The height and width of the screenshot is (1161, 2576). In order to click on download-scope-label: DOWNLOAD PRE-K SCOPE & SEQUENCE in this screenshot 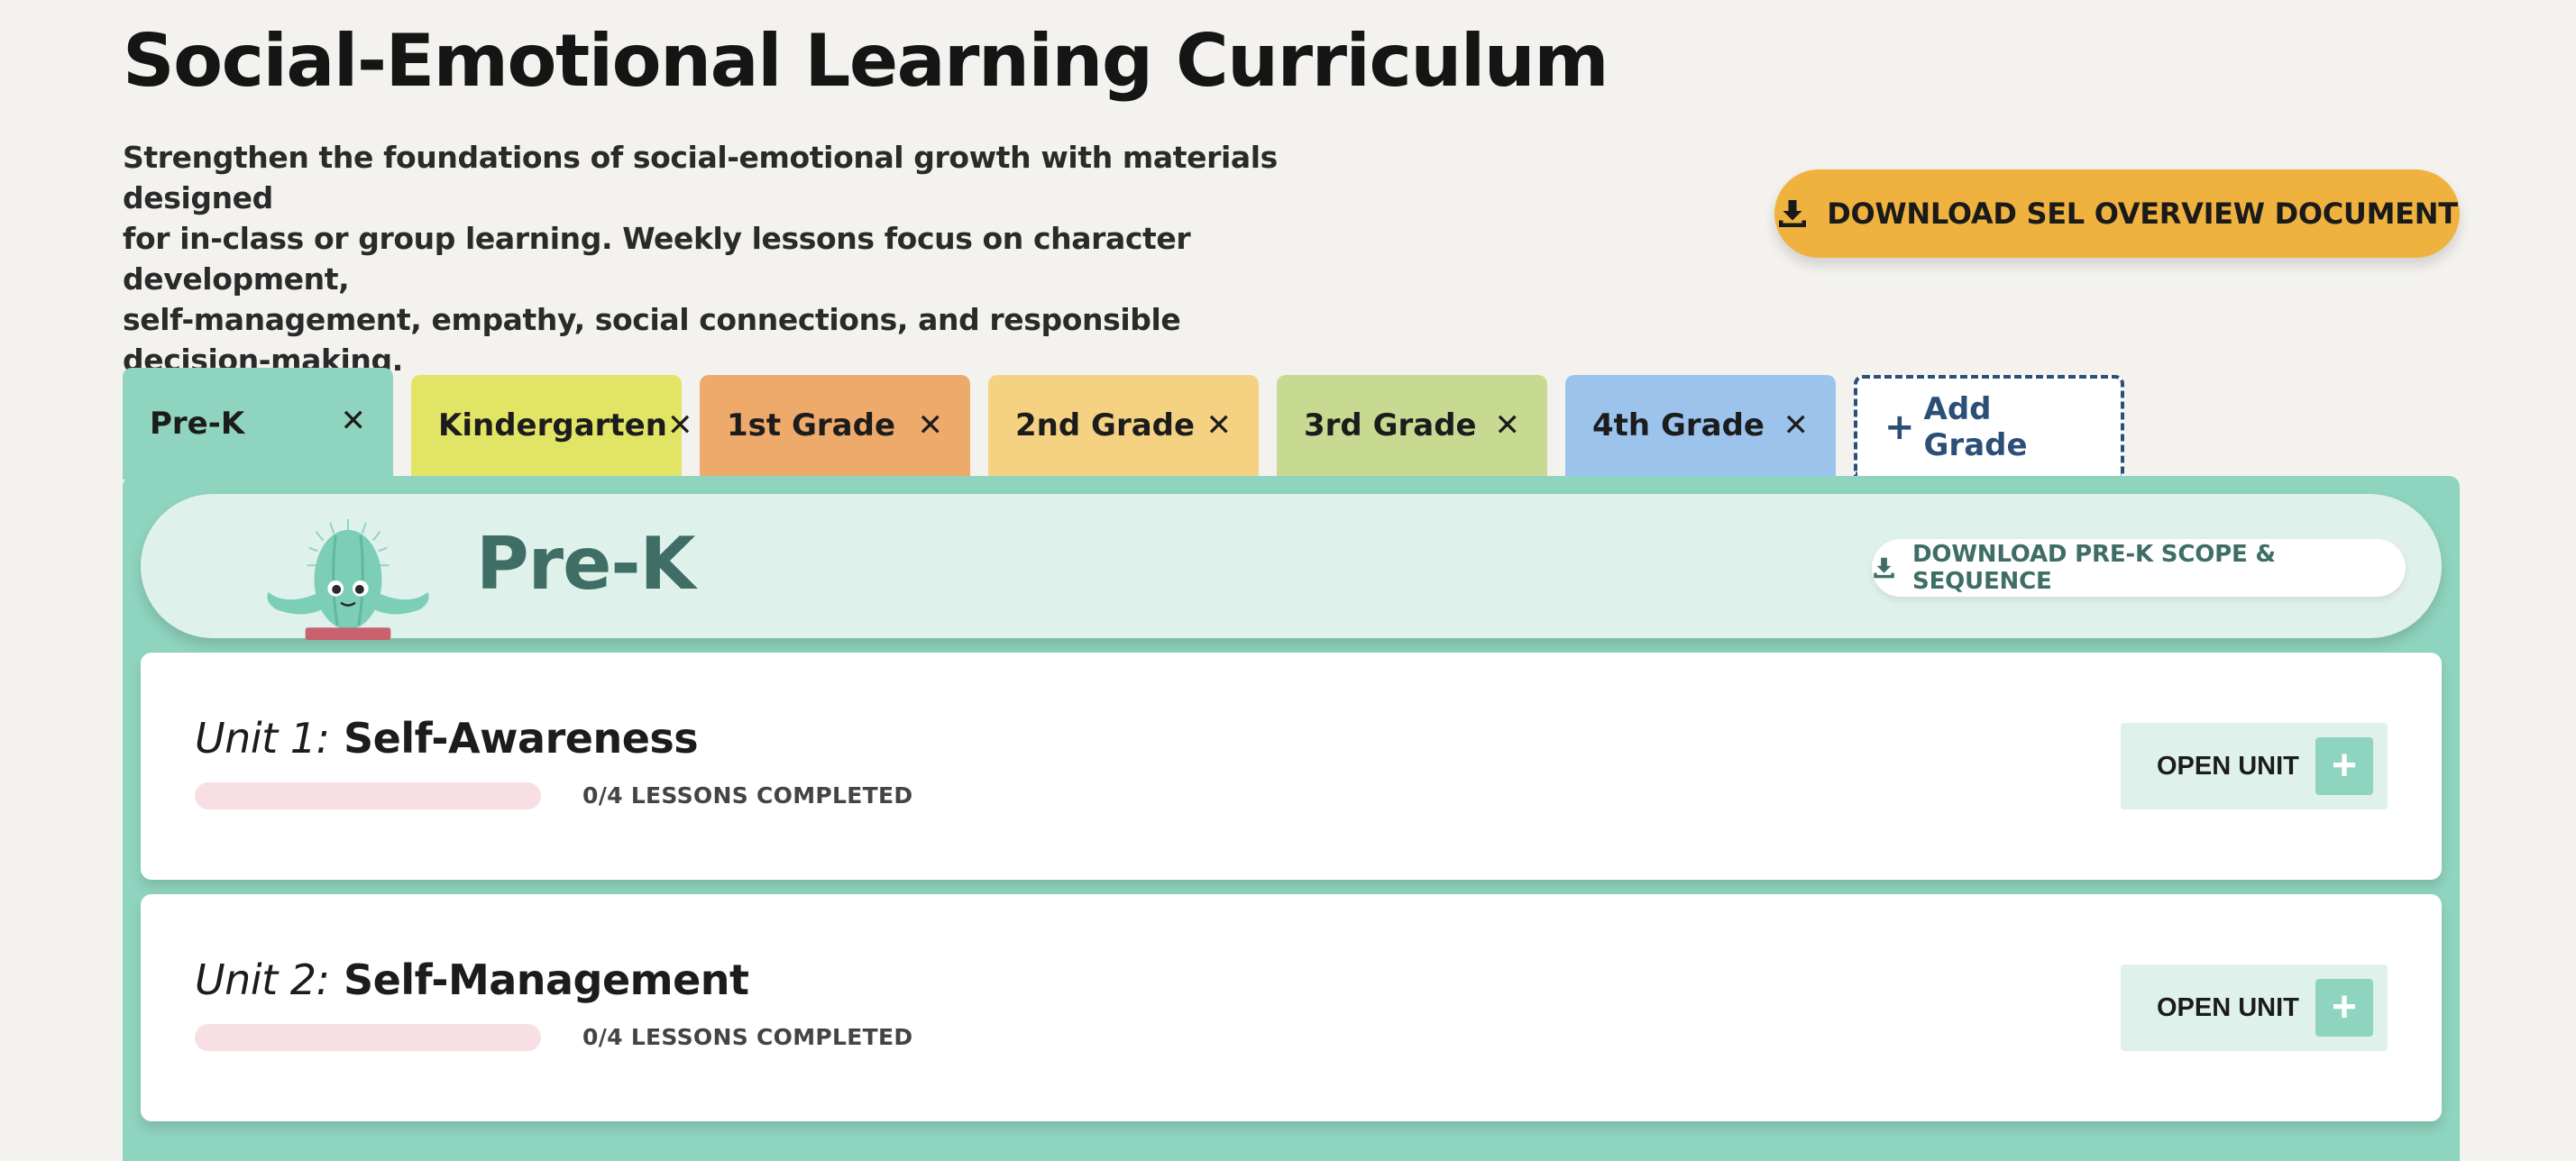, I will do `click(2094, 568)`.